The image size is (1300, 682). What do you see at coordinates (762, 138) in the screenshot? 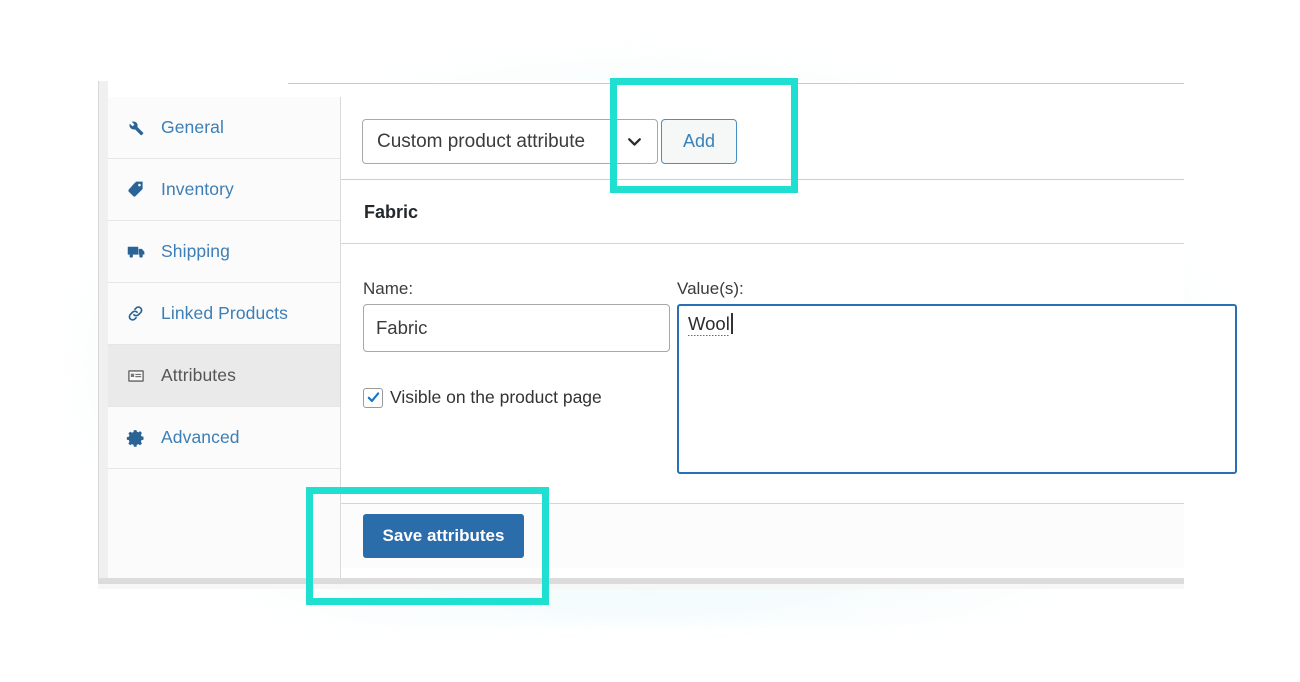
I see `attribute-toolbar: Custom product attribute Add` at bounding box center [762, 138].